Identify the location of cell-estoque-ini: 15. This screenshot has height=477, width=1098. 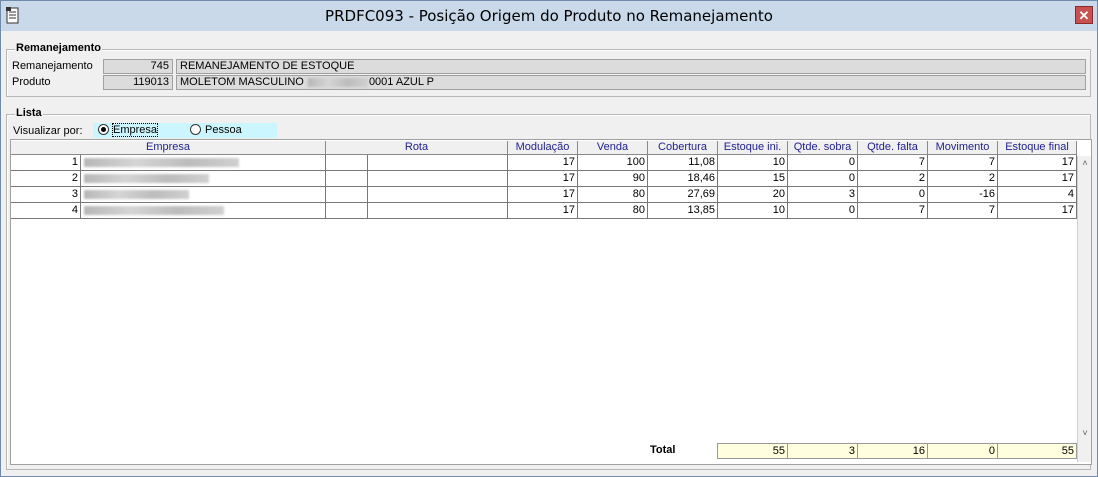
(753, 179).